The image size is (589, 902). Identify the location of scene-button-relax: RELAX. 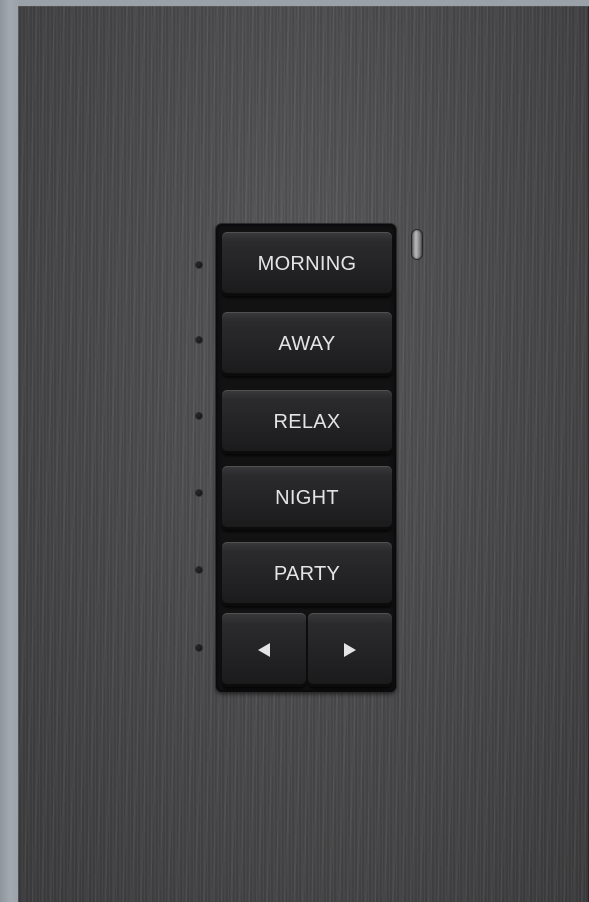
(307, 422).